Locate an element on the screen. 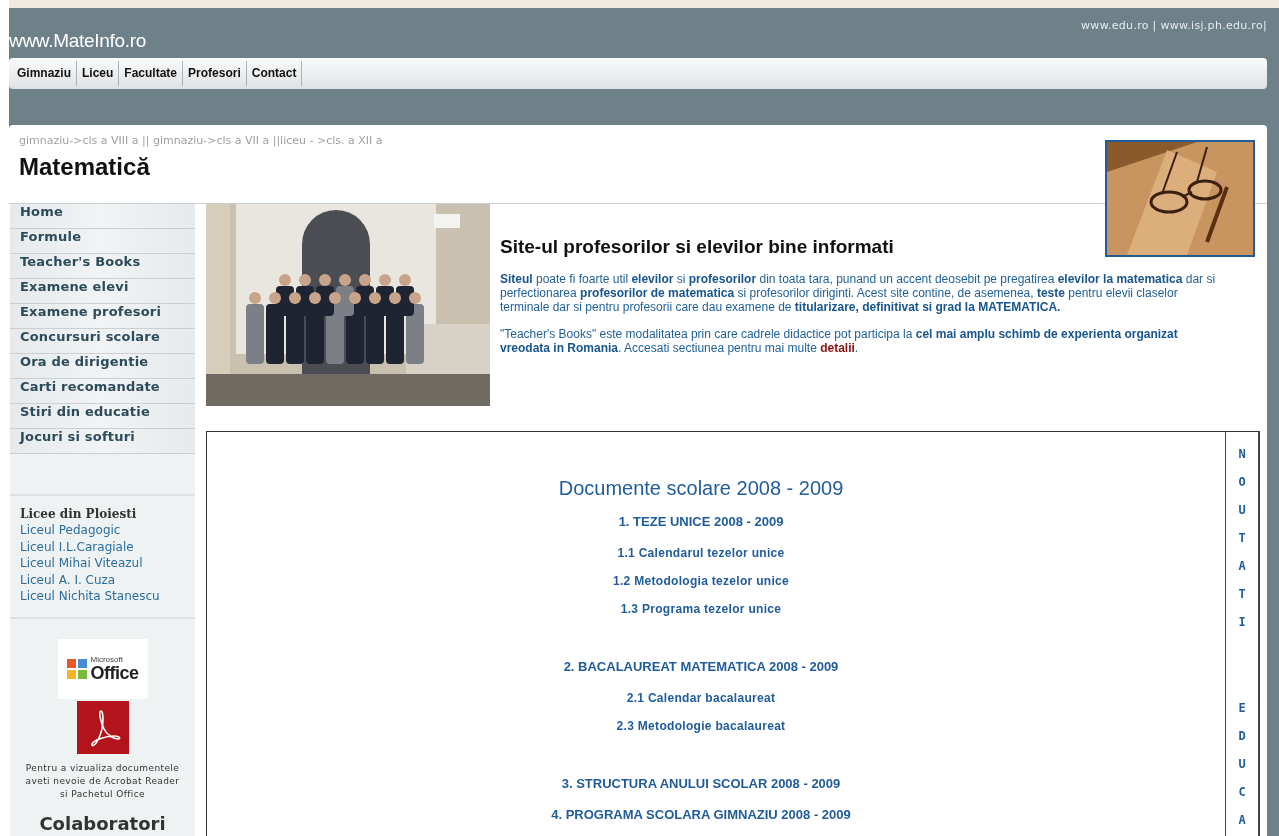 Image resolution: width=1279 pixels, height=836 pixels. sidebar-menu-item: Concursuri scolare is located at coordinates (102, 341).